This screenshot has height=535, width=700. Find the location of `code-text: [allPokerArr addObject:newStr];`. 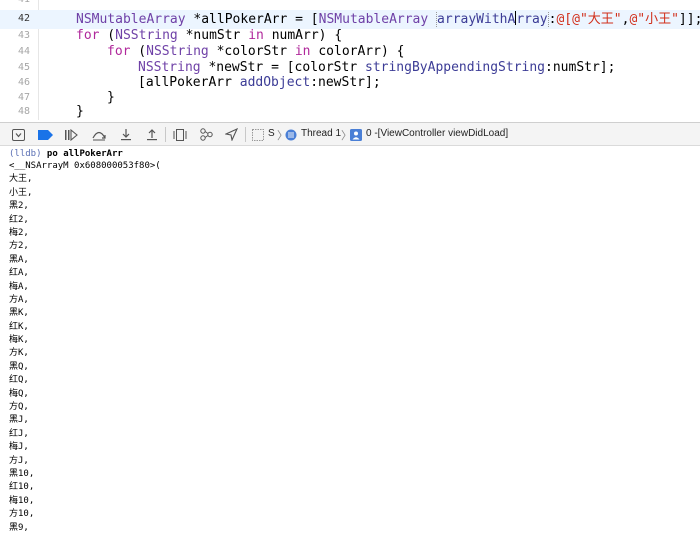

code-text: [allPokerArr addObject:newStr]; is located at coordinates (259, 83).